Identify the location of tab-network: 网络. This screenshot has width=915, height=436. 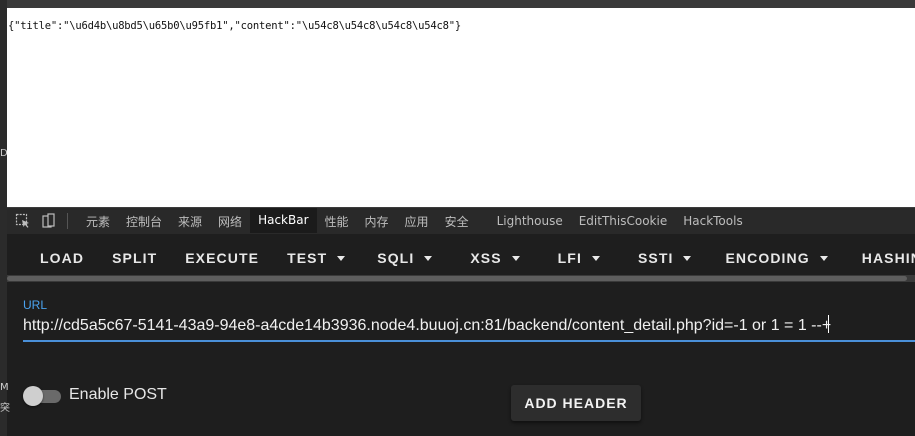
(230, 221).